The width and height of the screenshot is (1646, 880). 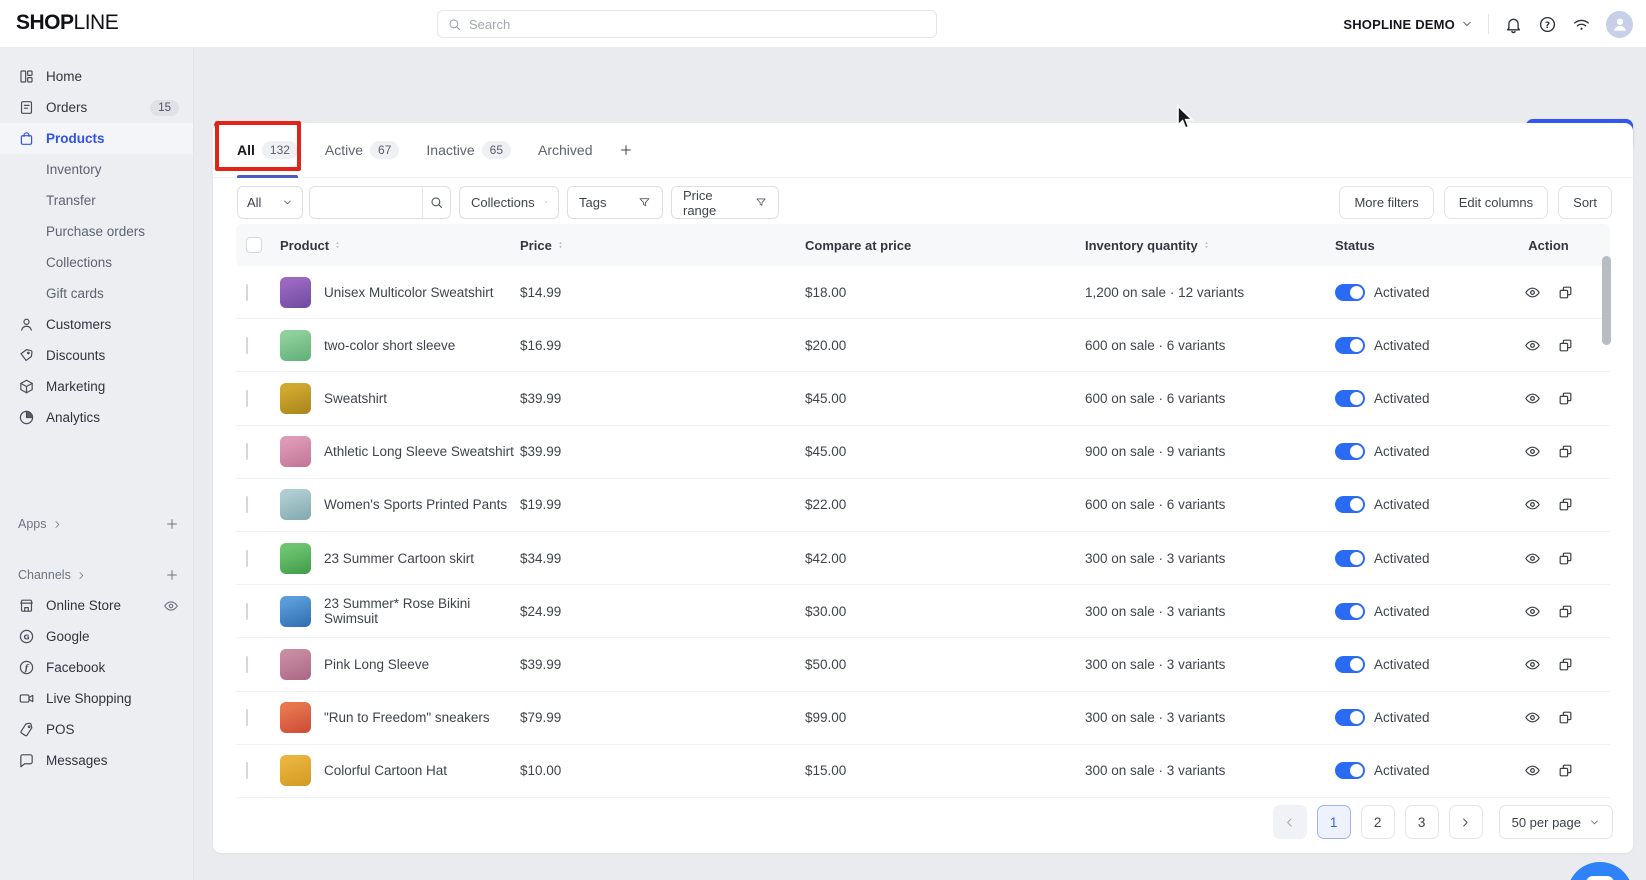 I want to click on product-name: 23 Summer Cartoon skirt, so click(x=399, y=558).